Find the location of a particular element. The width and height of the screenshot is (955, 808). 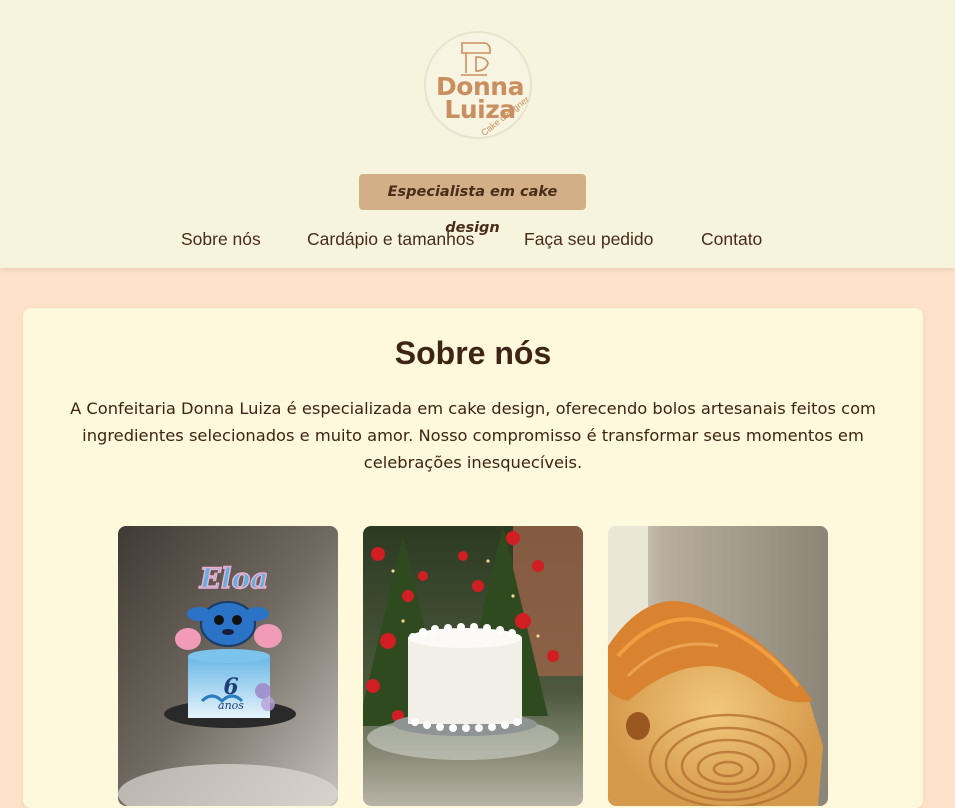

nav-link-faca-seu-pedido: Faça seu pedido is located at coordinates (588, 239).